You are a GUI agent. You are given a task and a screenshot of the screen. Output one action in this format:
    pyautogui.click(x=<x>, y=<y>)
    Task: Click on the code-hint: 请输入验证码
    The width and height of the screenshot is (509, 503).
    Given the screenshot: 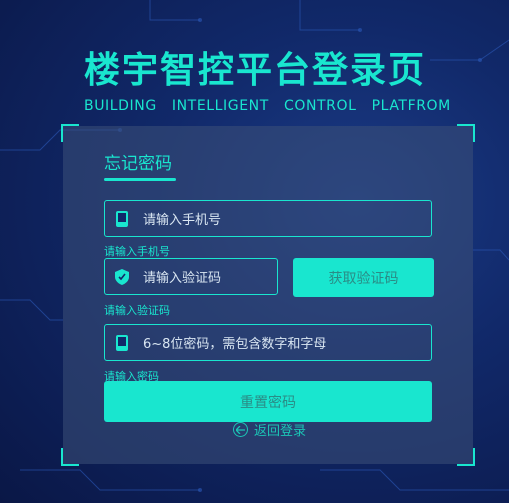 What is the action you would take?
    pyautogui.click(x=137, y=310)
    